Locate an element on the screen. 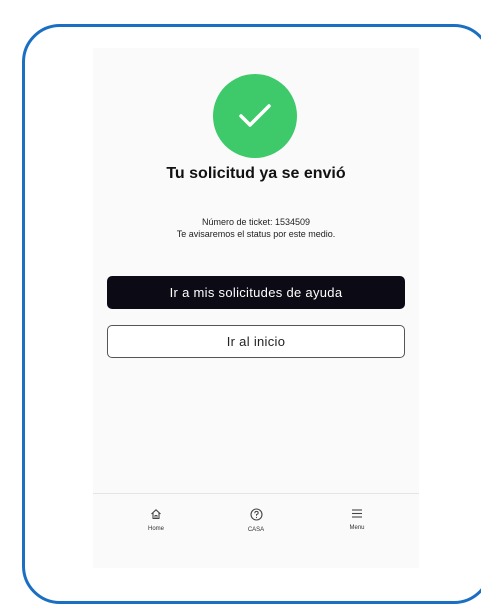  bottom-nav: Home CASA Menu is located at coordinates (256, 528).